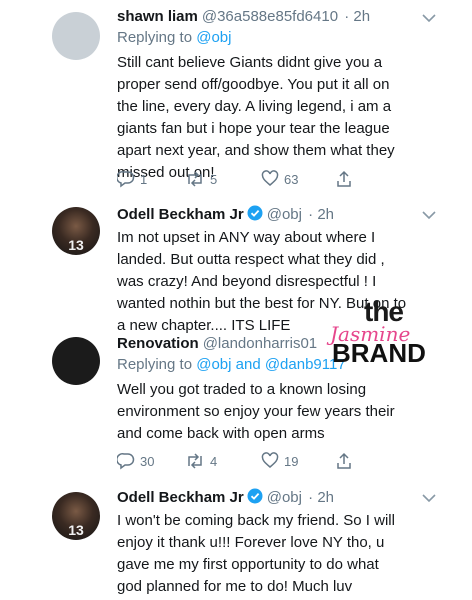 The height and width of the screenshot is (600, 472). I want to click on replying-to-link: @obj and @danb9117, so click(270, 364).